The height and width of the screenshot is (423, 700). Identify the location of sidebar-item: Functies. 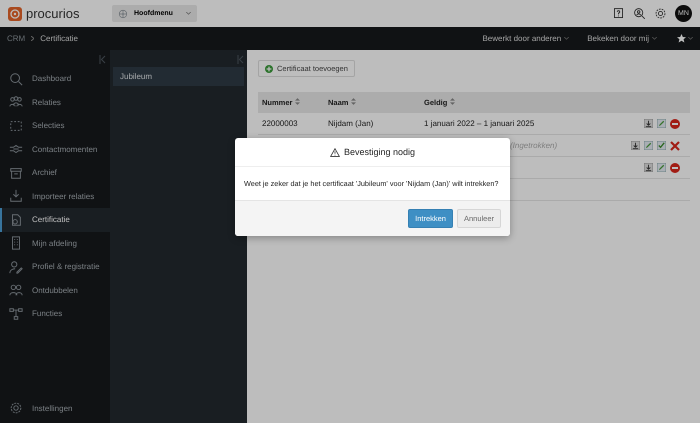
(55, 314).